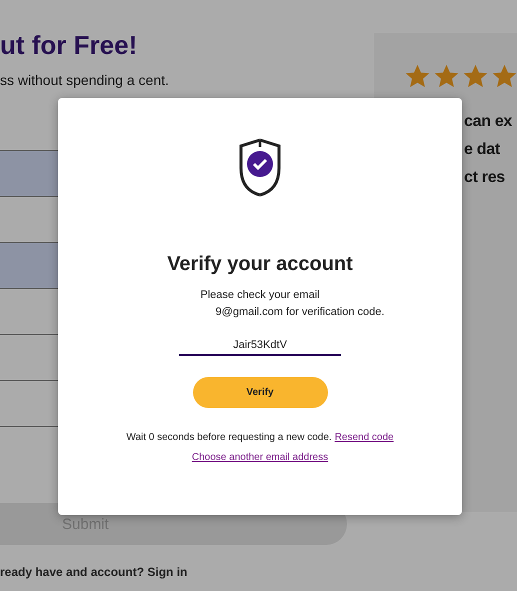  What do you see at coordinates (485, 178) in the screenshot?
I see `testimonial-text: ct res` at bounding box center [485, 178].